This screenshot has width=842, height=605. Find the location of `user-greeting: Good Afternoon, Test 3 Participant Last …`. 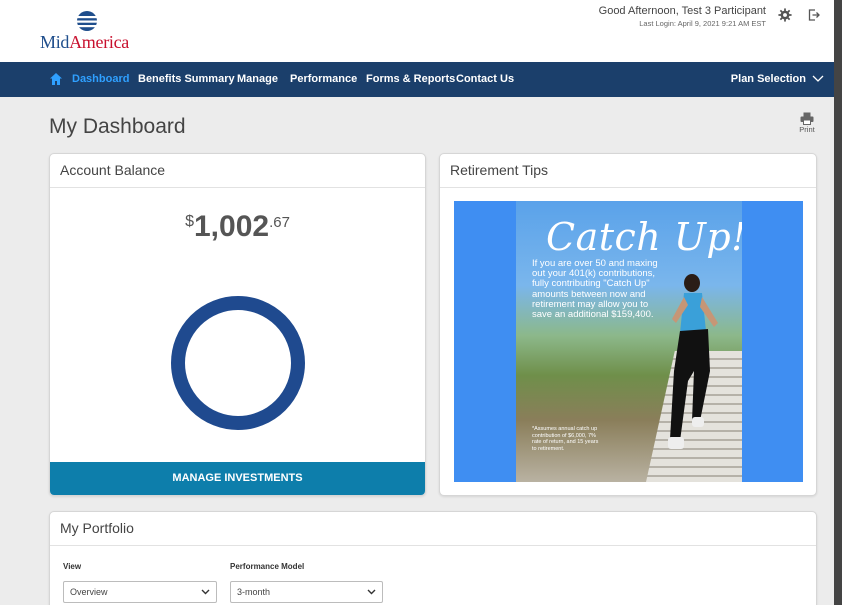

user-greeting: Good Afternoon, Test 3 Participant Last … is located at coordinates (682, 16).